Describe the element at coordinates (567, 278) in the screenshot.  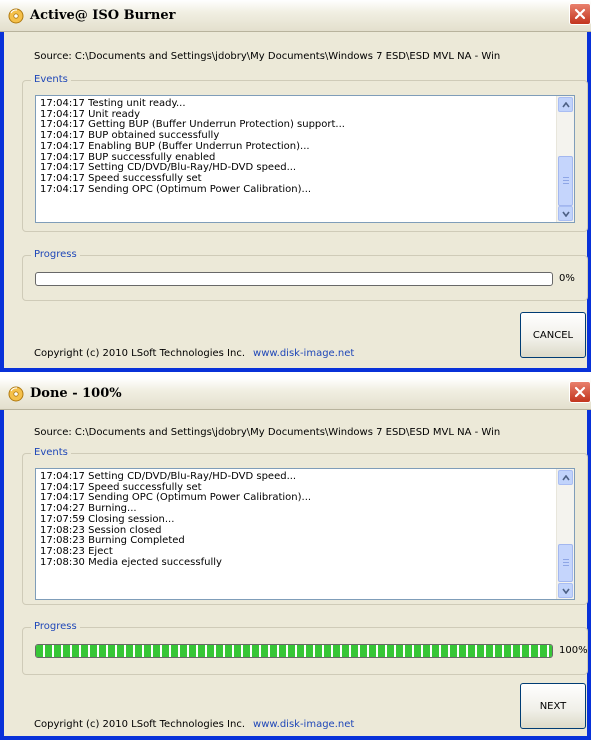
I see `progress-percent: 0%` at that location.